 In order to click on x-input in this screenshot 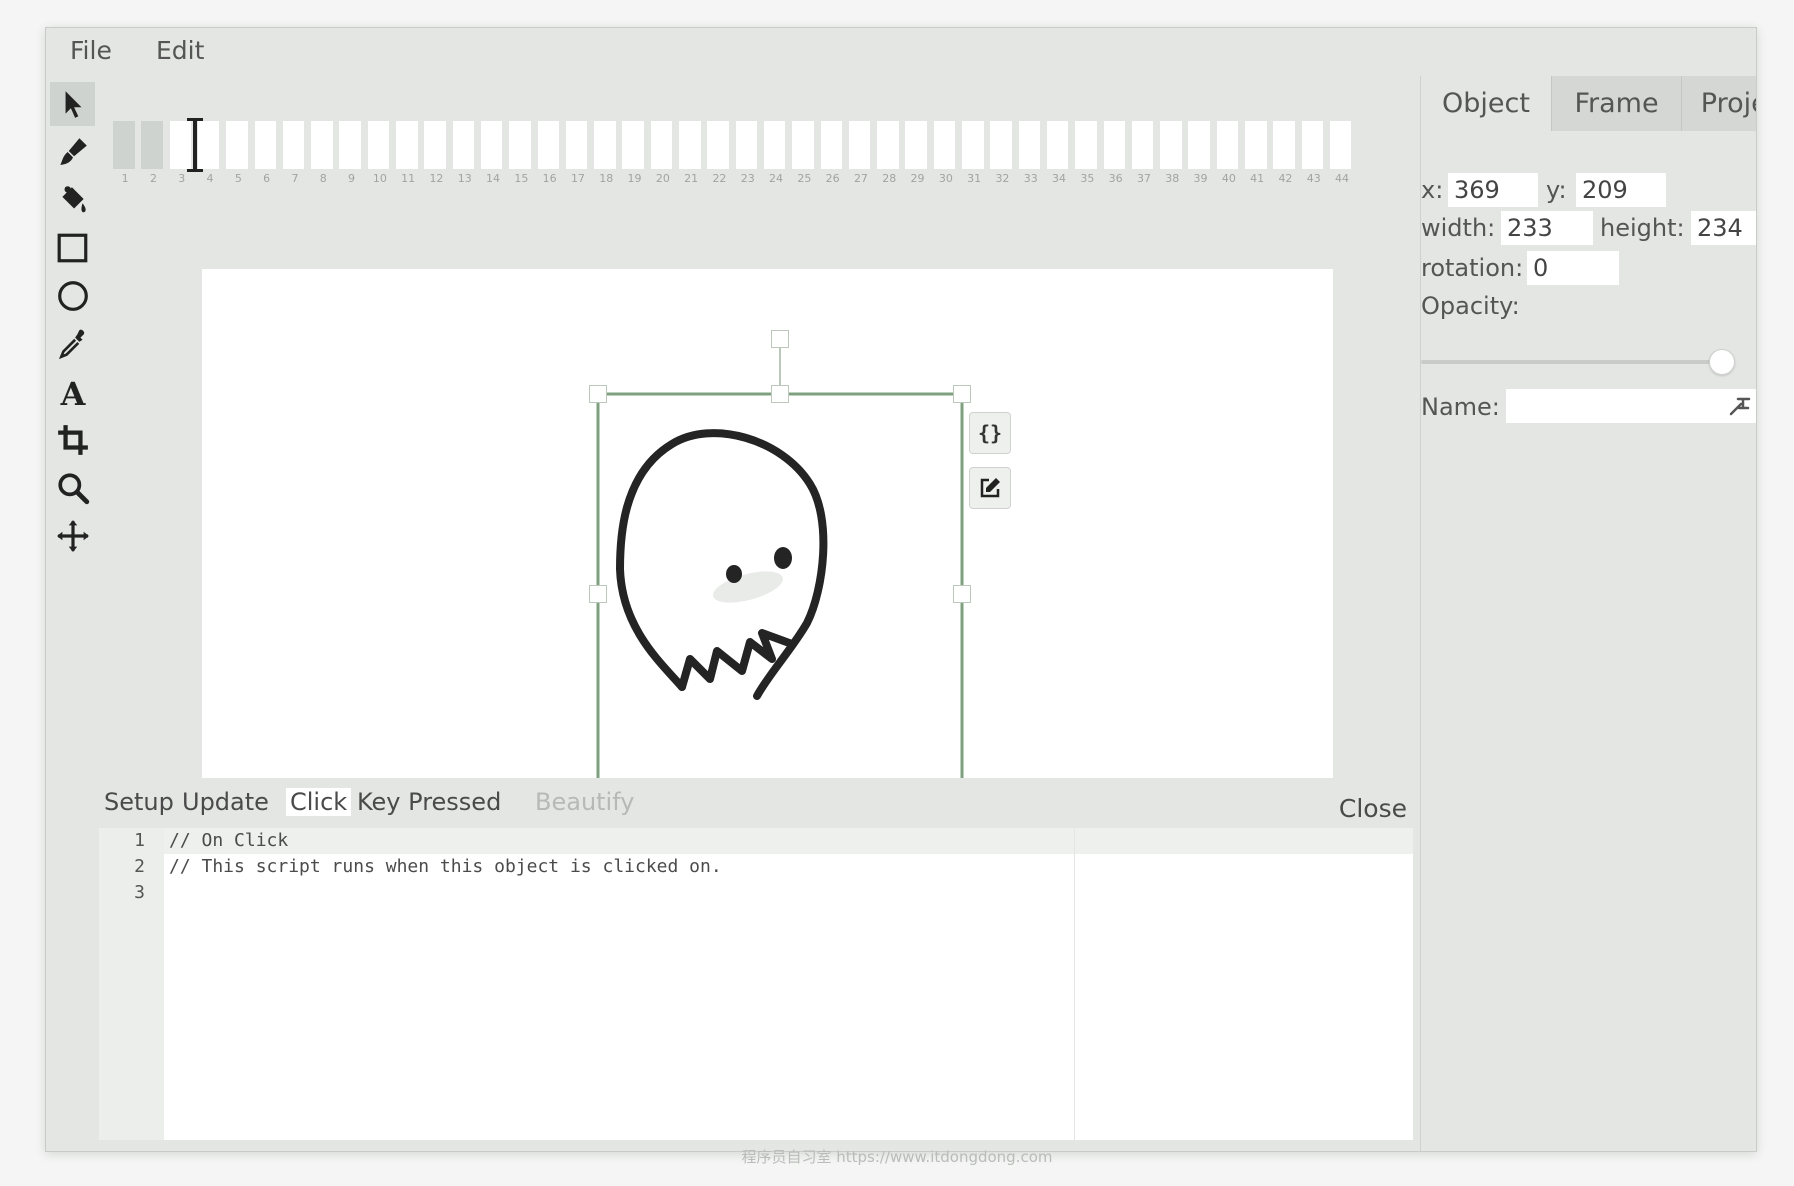, I will do `click(1493, 190)`.